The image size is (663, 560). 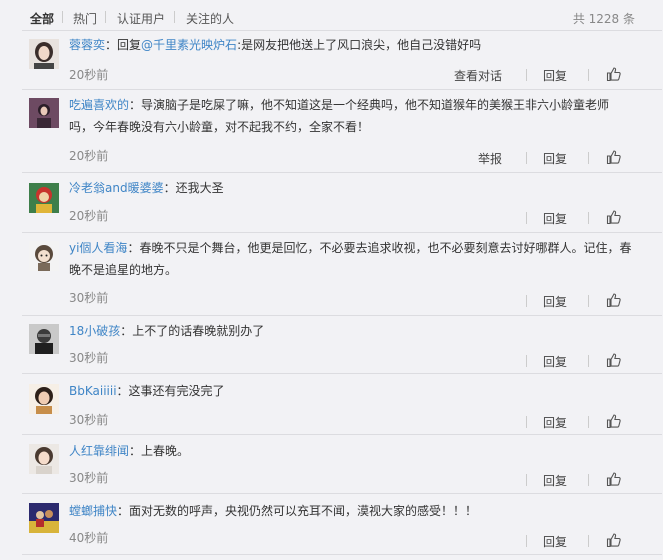 What do you see at coordinates (356, 391) in the screenshot?
I see `comment-text: BbKaiiiii：这事还有完没完了` at bounding box center [356, 391].